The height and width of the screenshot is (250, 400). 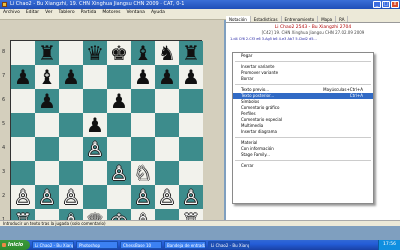 I want to click on square-h5, so click(x=191, y=125).